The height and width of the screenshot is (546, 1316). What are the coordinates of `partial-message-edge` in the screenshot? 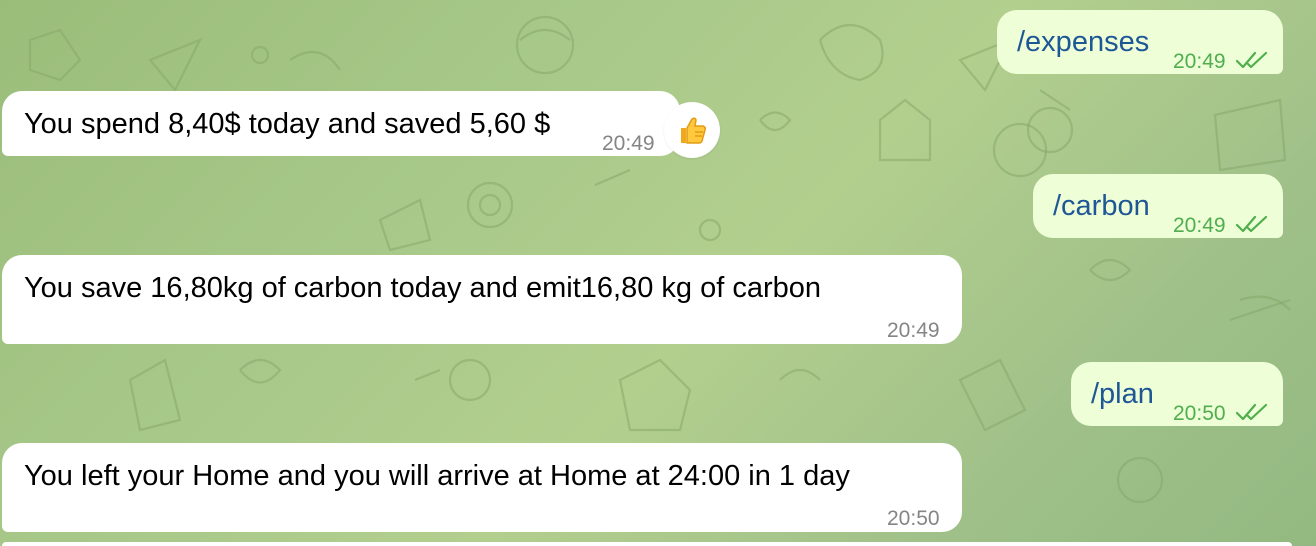 It's located at (647, 544).